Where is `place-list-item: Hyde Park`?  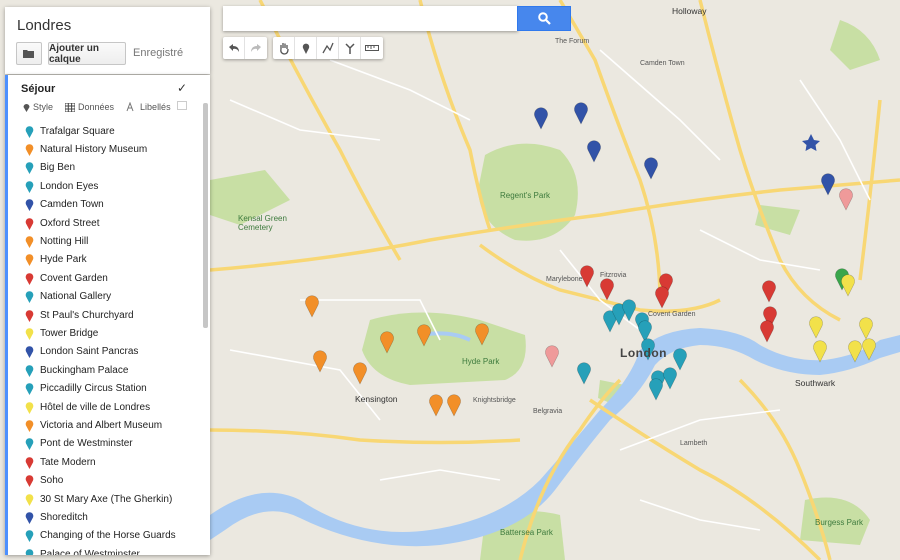 place-list-item: Hyde Park is located at coordinates (112, 260).